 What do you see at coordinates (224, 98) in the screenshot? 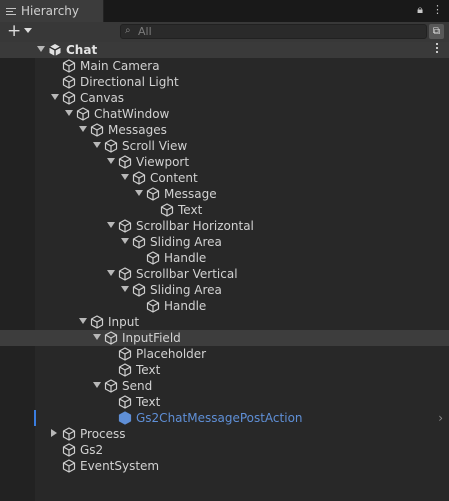
I see `hierarchy-row: Canvas` at bounding box center [224, 98].